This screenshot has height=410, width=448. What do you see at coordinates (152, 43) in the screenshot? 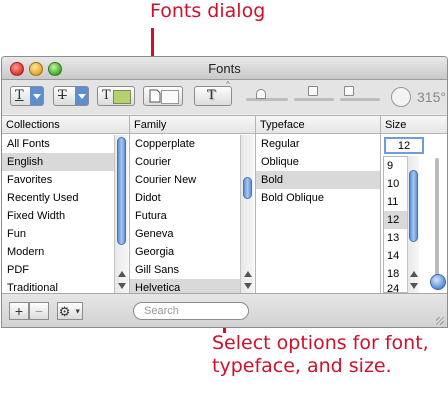
I see `callout-line-top` at bounding box center [152, 43].